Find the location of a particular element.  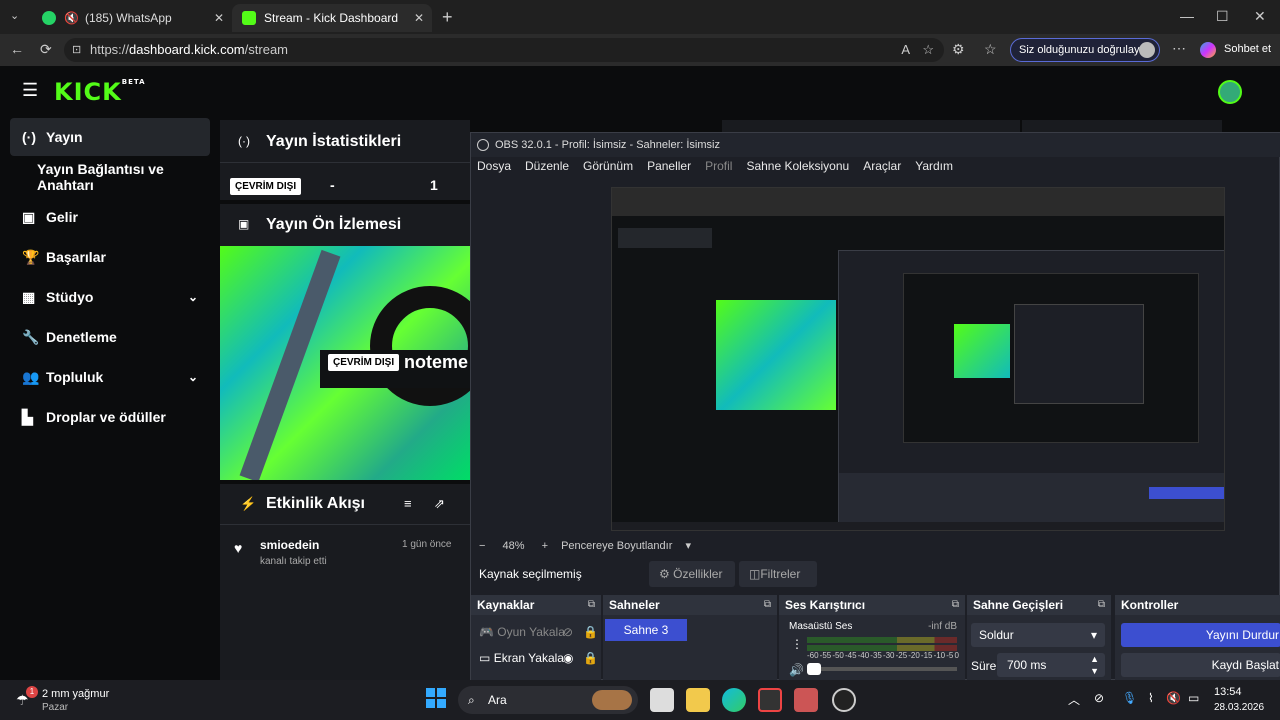

menu-file: Dosya is located at coordinates (494, 166).